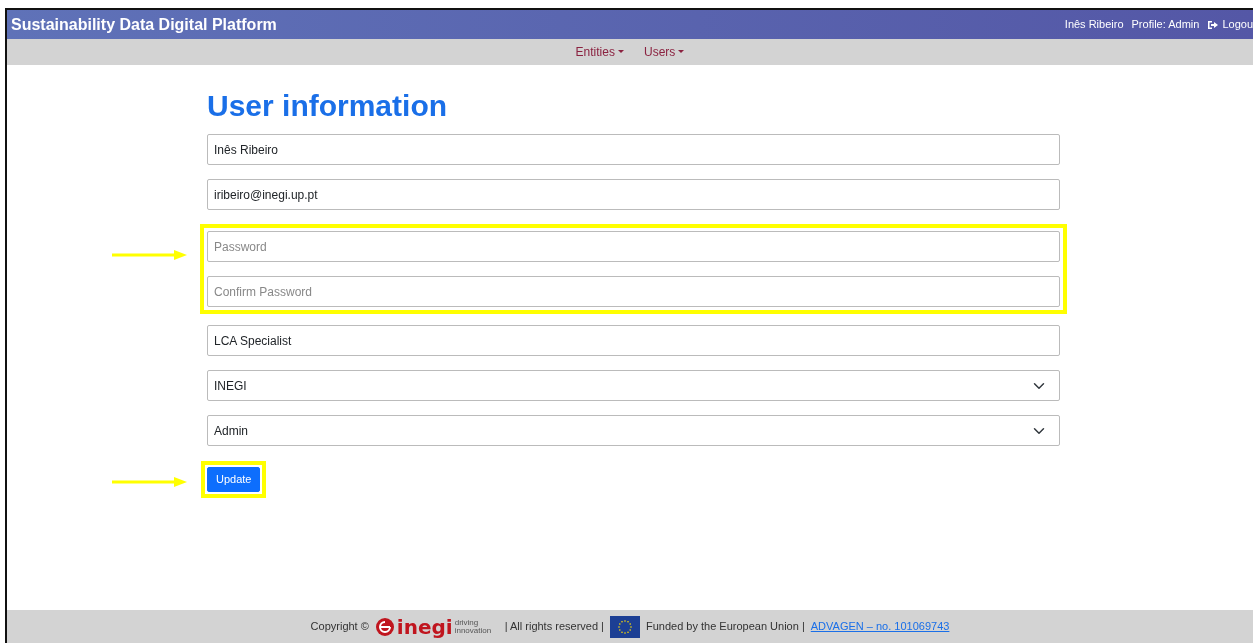 The height and width of the screenshot is (643, 1253). I want to click on password-field: Confirm Password, so click(633, 291).